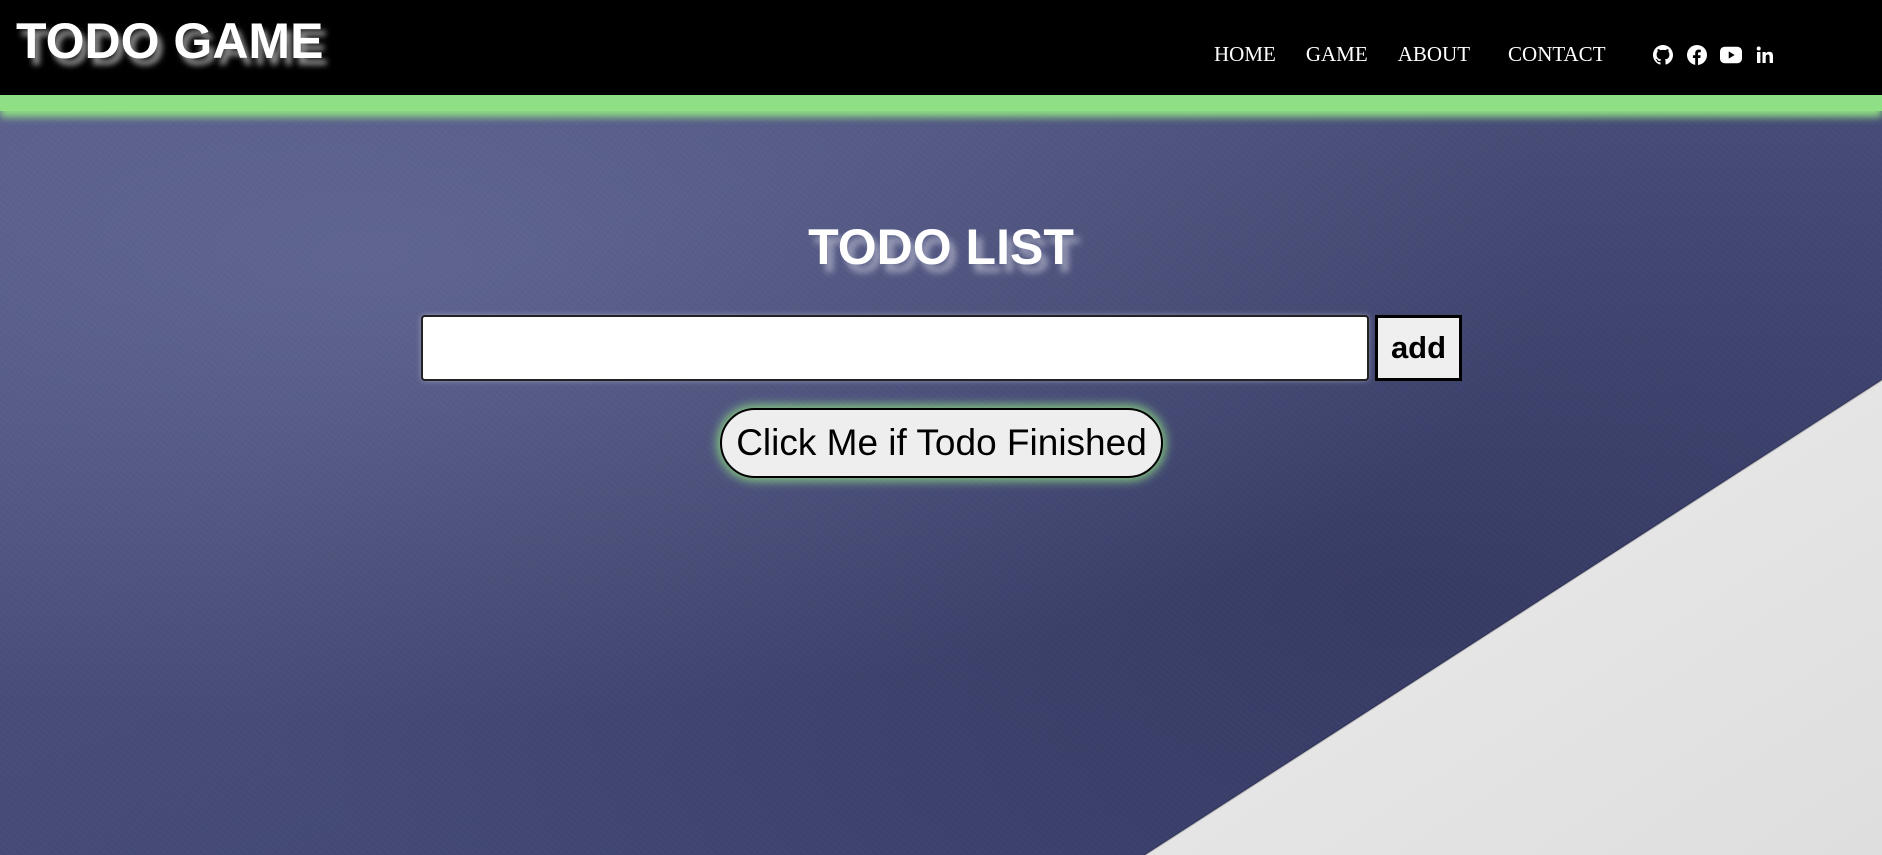 This screenshot has width=1882, height=855. Describe the element at coordinates (1731, 55) in the screenshot. I see `youtube-icon` at that location.